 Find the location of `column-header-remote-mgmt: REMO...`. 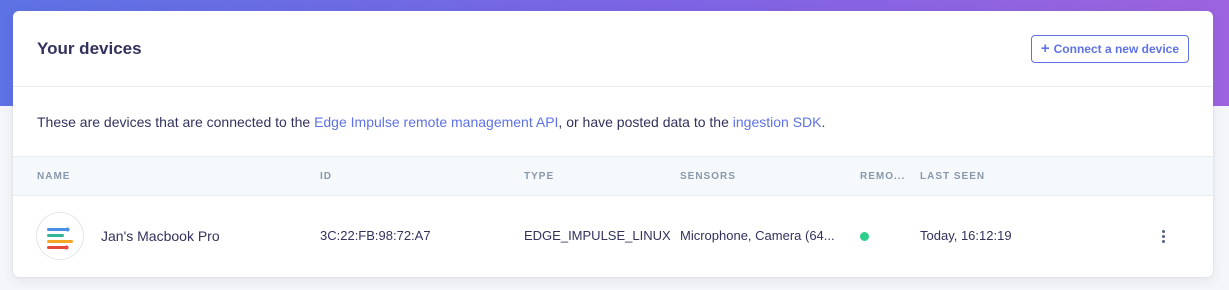

column-header-remote-mgmt: REMO... is located at coordinates (882, 177).